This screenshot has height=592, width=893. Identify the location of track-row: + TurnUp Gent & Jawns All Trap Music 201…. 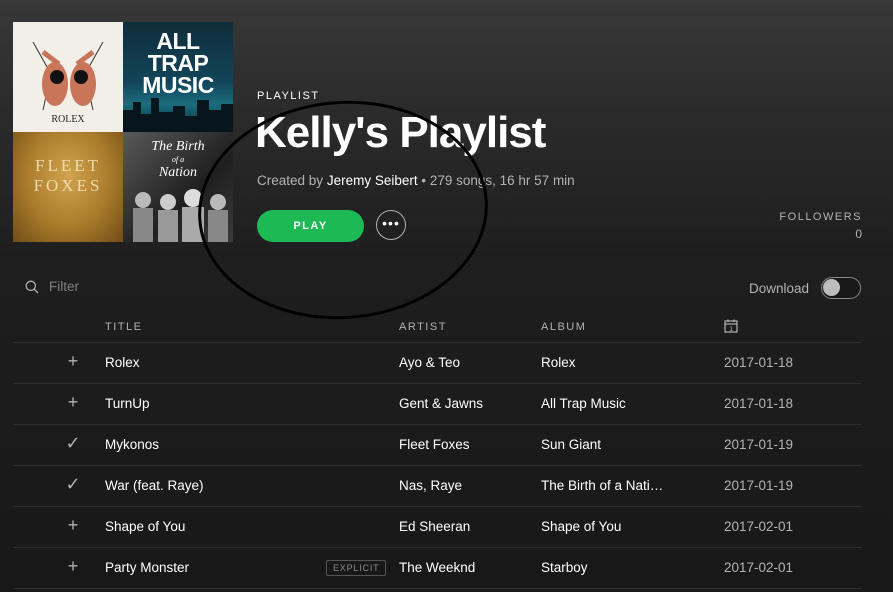
(437, 404).